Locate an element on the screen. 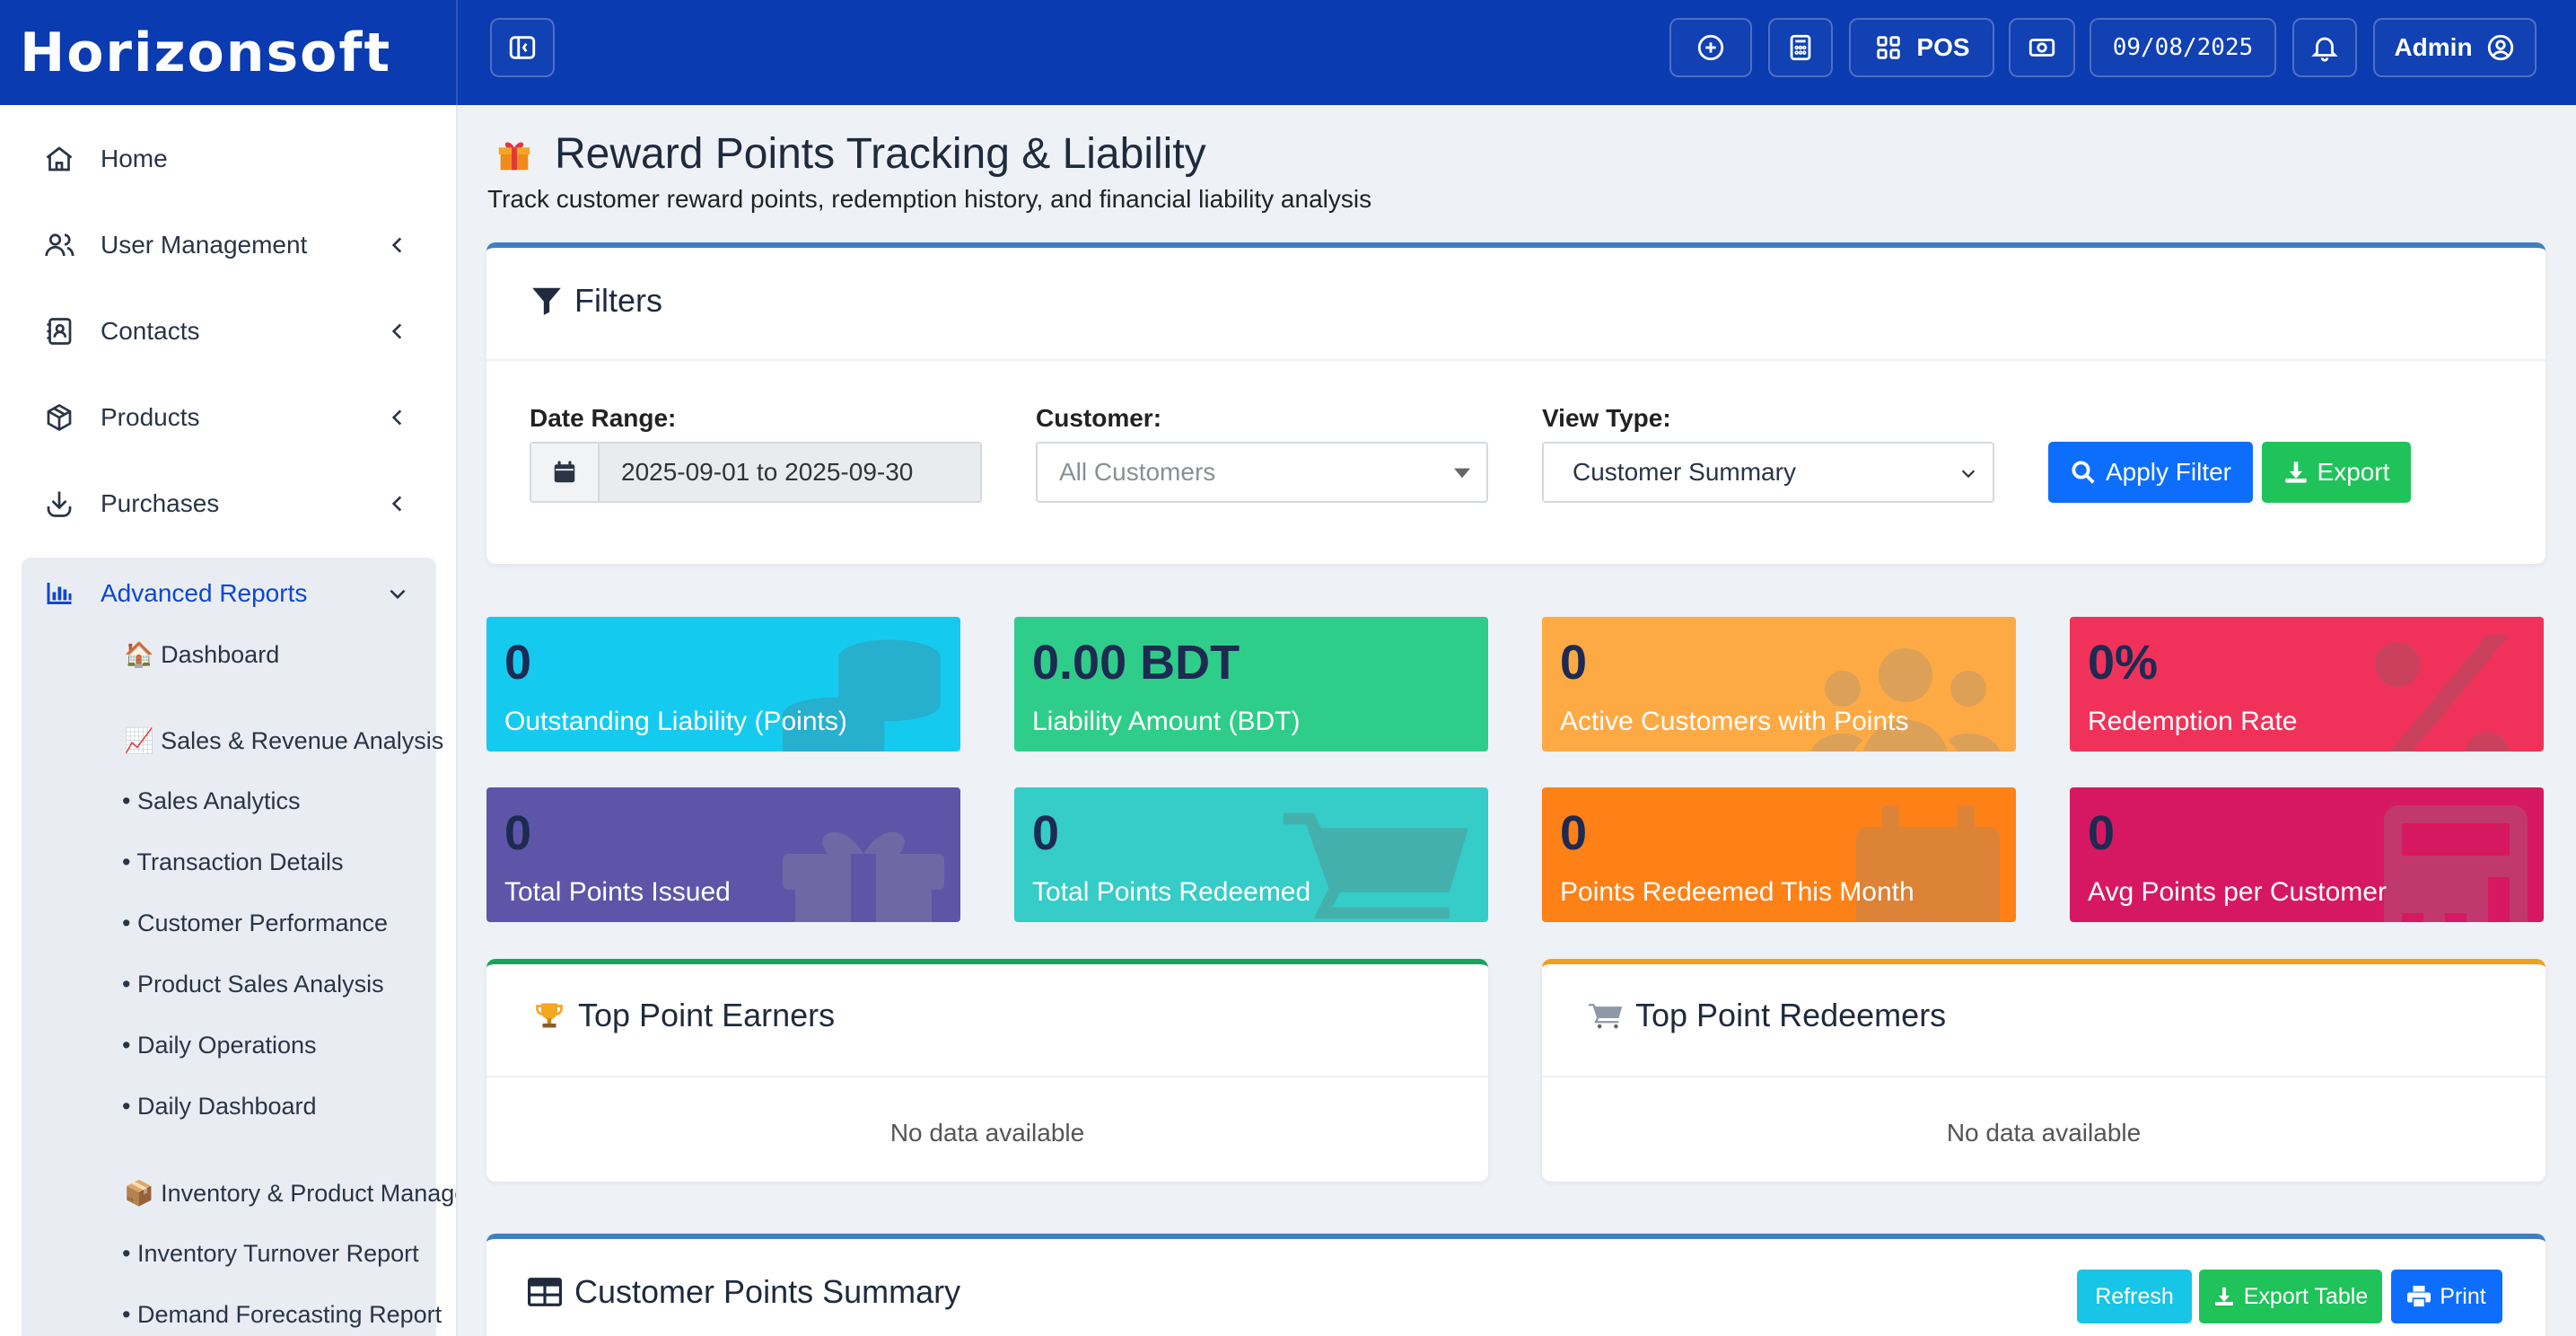 The height and width of the screenshot is (1336, 2576). gift-icon is located at coordinates (863, 876).